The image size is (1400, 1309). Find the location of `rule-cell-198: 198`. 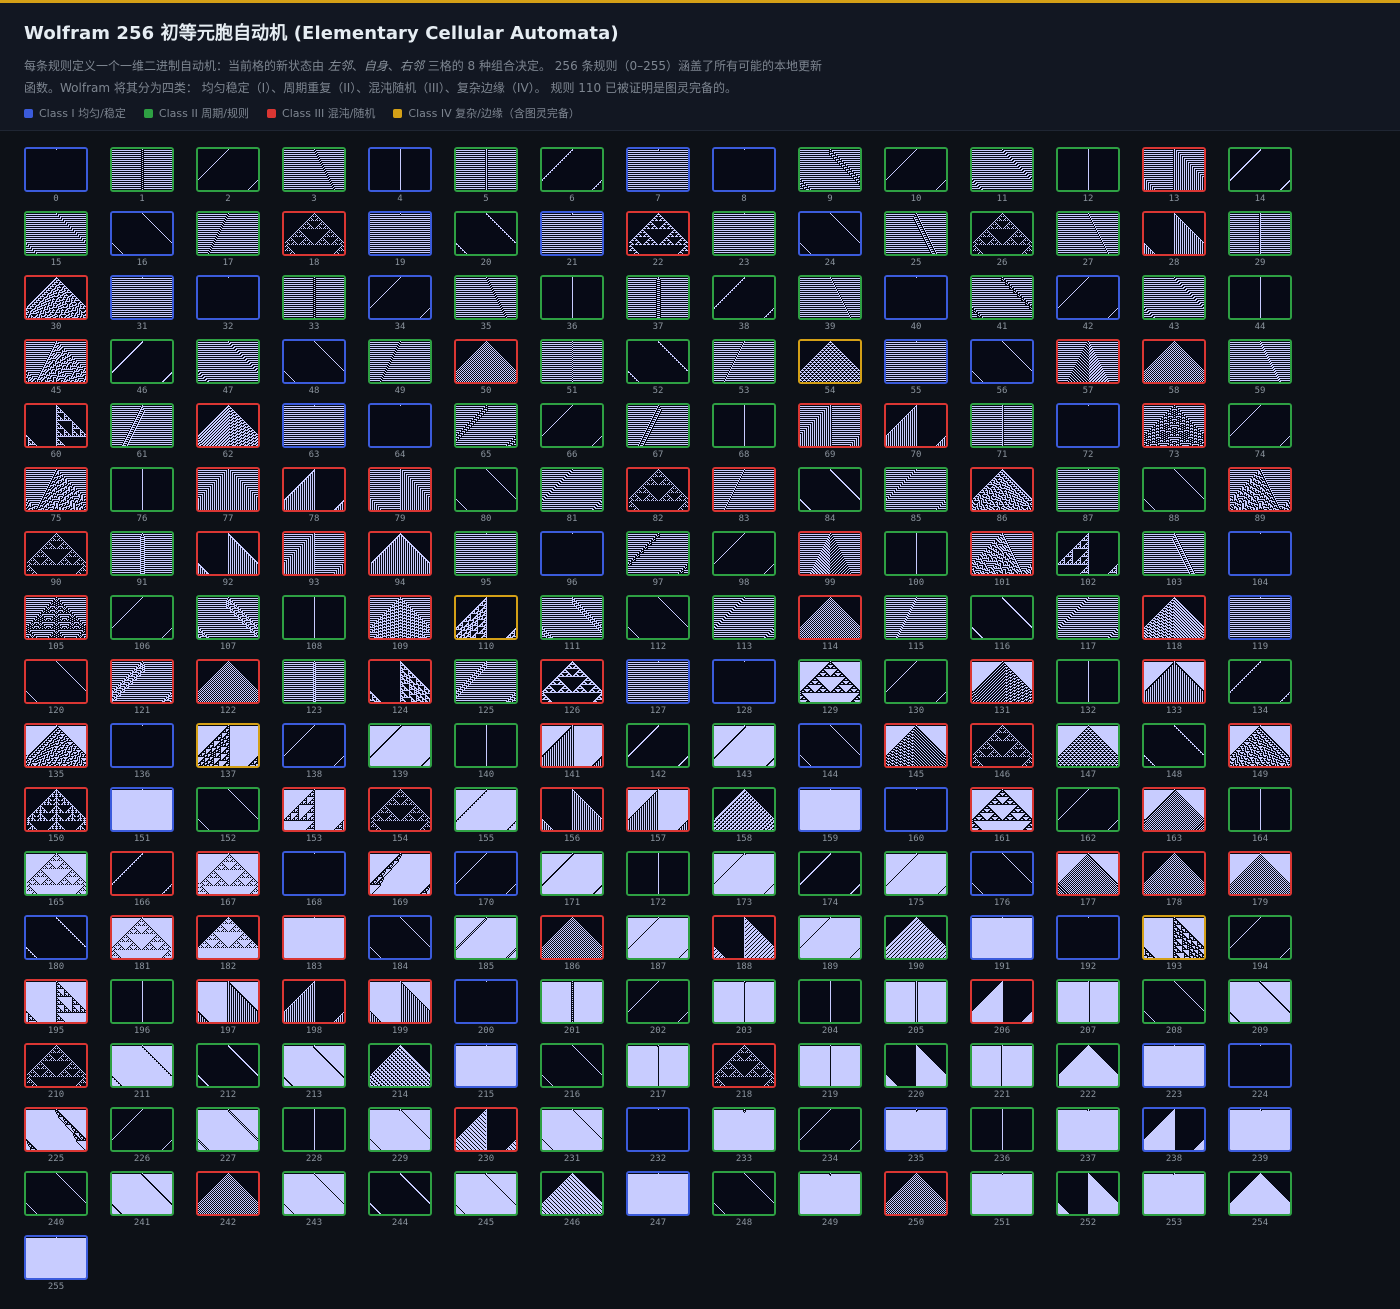

rule-cell-198: 198 is located at coordinates (314, 1011).